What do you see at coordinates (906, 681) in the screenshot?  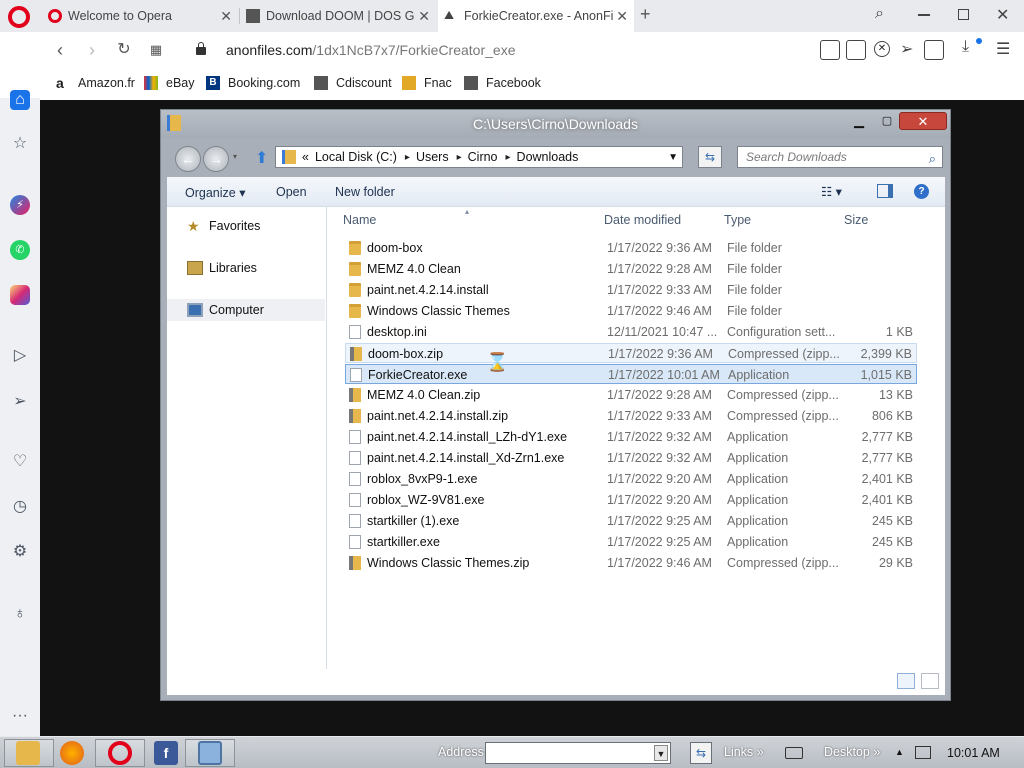 I see `details-view-icon` at bounding box center [906, 681].